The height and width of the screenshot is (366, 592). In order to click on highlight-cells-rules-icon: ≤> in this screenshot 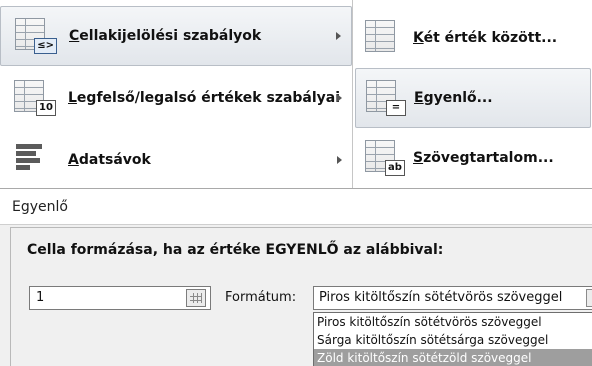, I will do `click(37, 36)`.